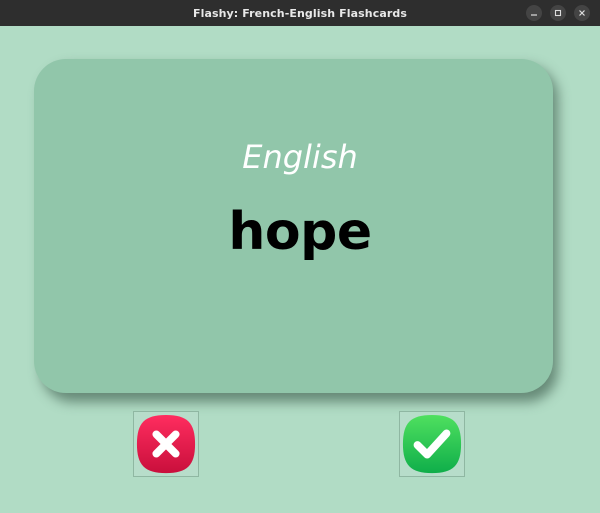 This screenshot has height=513, width=600. Describe the element at coordinates (300, 157) in the screenshot. I see `card-language-label: English` at that location.